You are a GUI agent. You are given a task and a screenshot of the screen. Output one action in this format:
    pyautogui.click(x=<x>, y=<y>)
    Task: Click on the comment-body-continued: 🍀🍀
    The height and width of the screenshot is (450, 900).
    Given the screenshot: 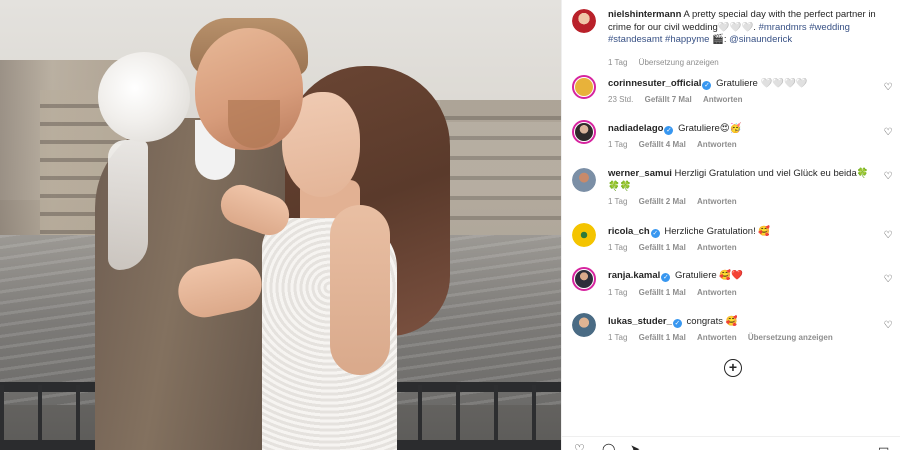 What is the action you would take?
    pyautogui.click(x=620, y=186)
    